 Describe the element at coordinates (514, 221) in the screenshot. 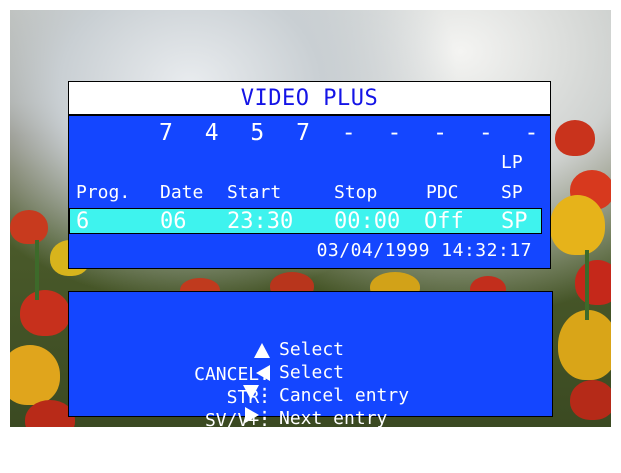

I see `entry-speed: SP` at that location.